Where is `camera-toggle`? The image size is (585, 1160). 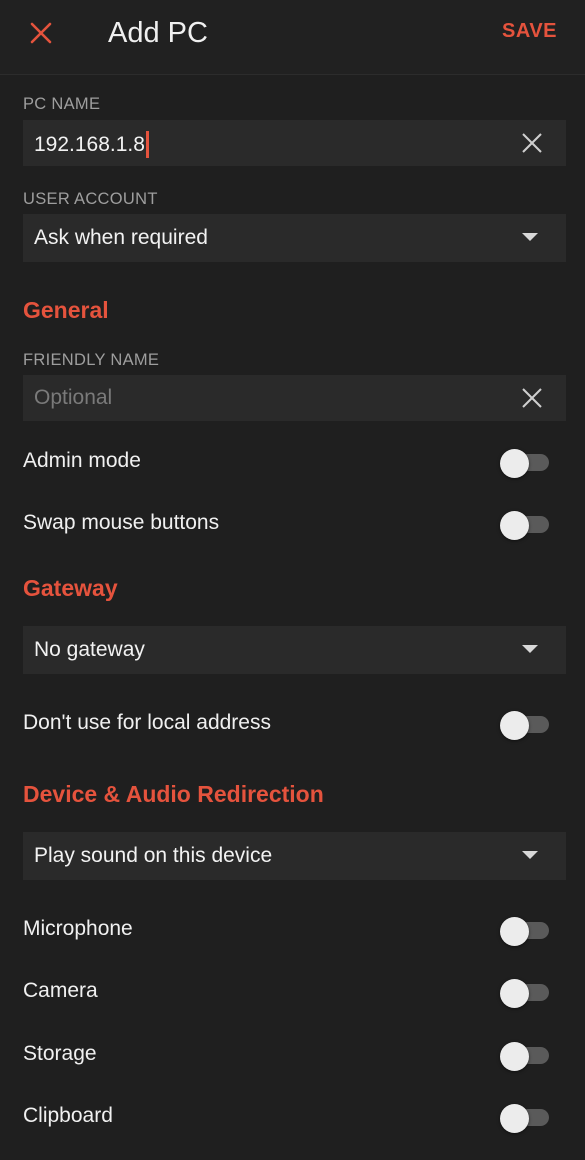
camera-toggle is located at coordinates (525, 993).